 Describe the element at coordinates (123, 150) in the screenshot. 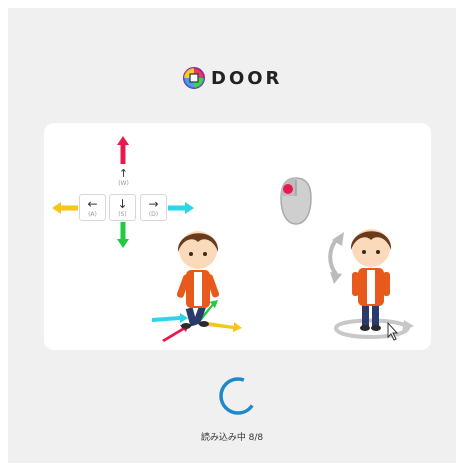

I see `arrow-up-icon` at that location.